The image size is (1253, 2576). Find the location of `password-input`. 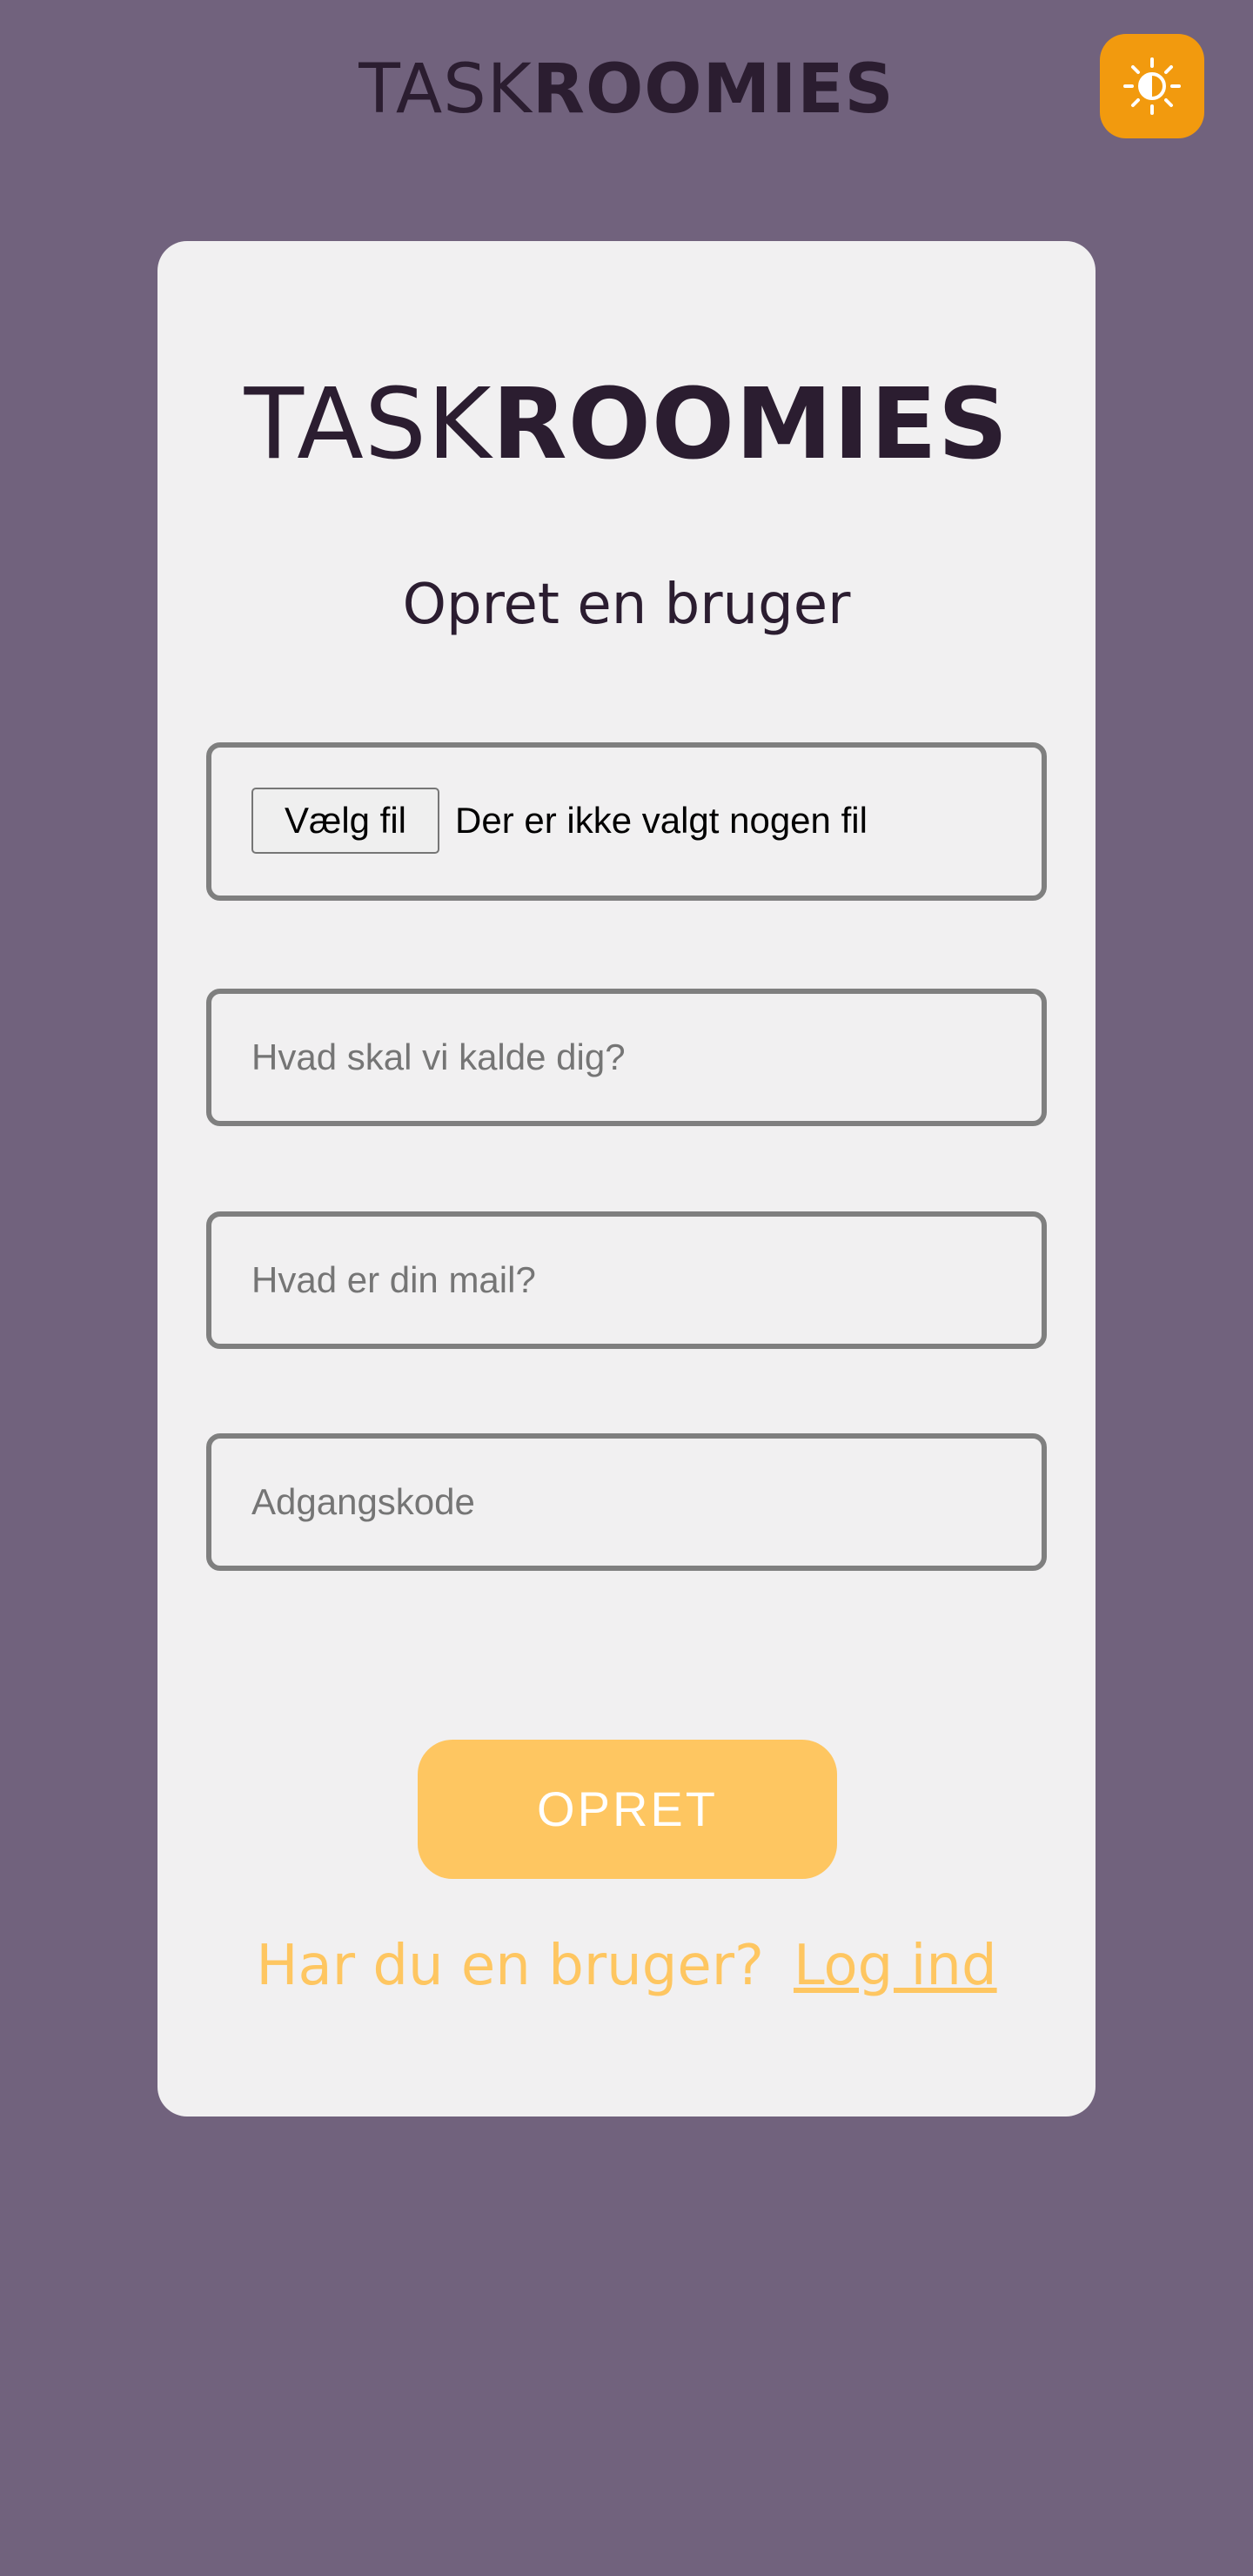

password-input is located at coordinates (625, 1503).